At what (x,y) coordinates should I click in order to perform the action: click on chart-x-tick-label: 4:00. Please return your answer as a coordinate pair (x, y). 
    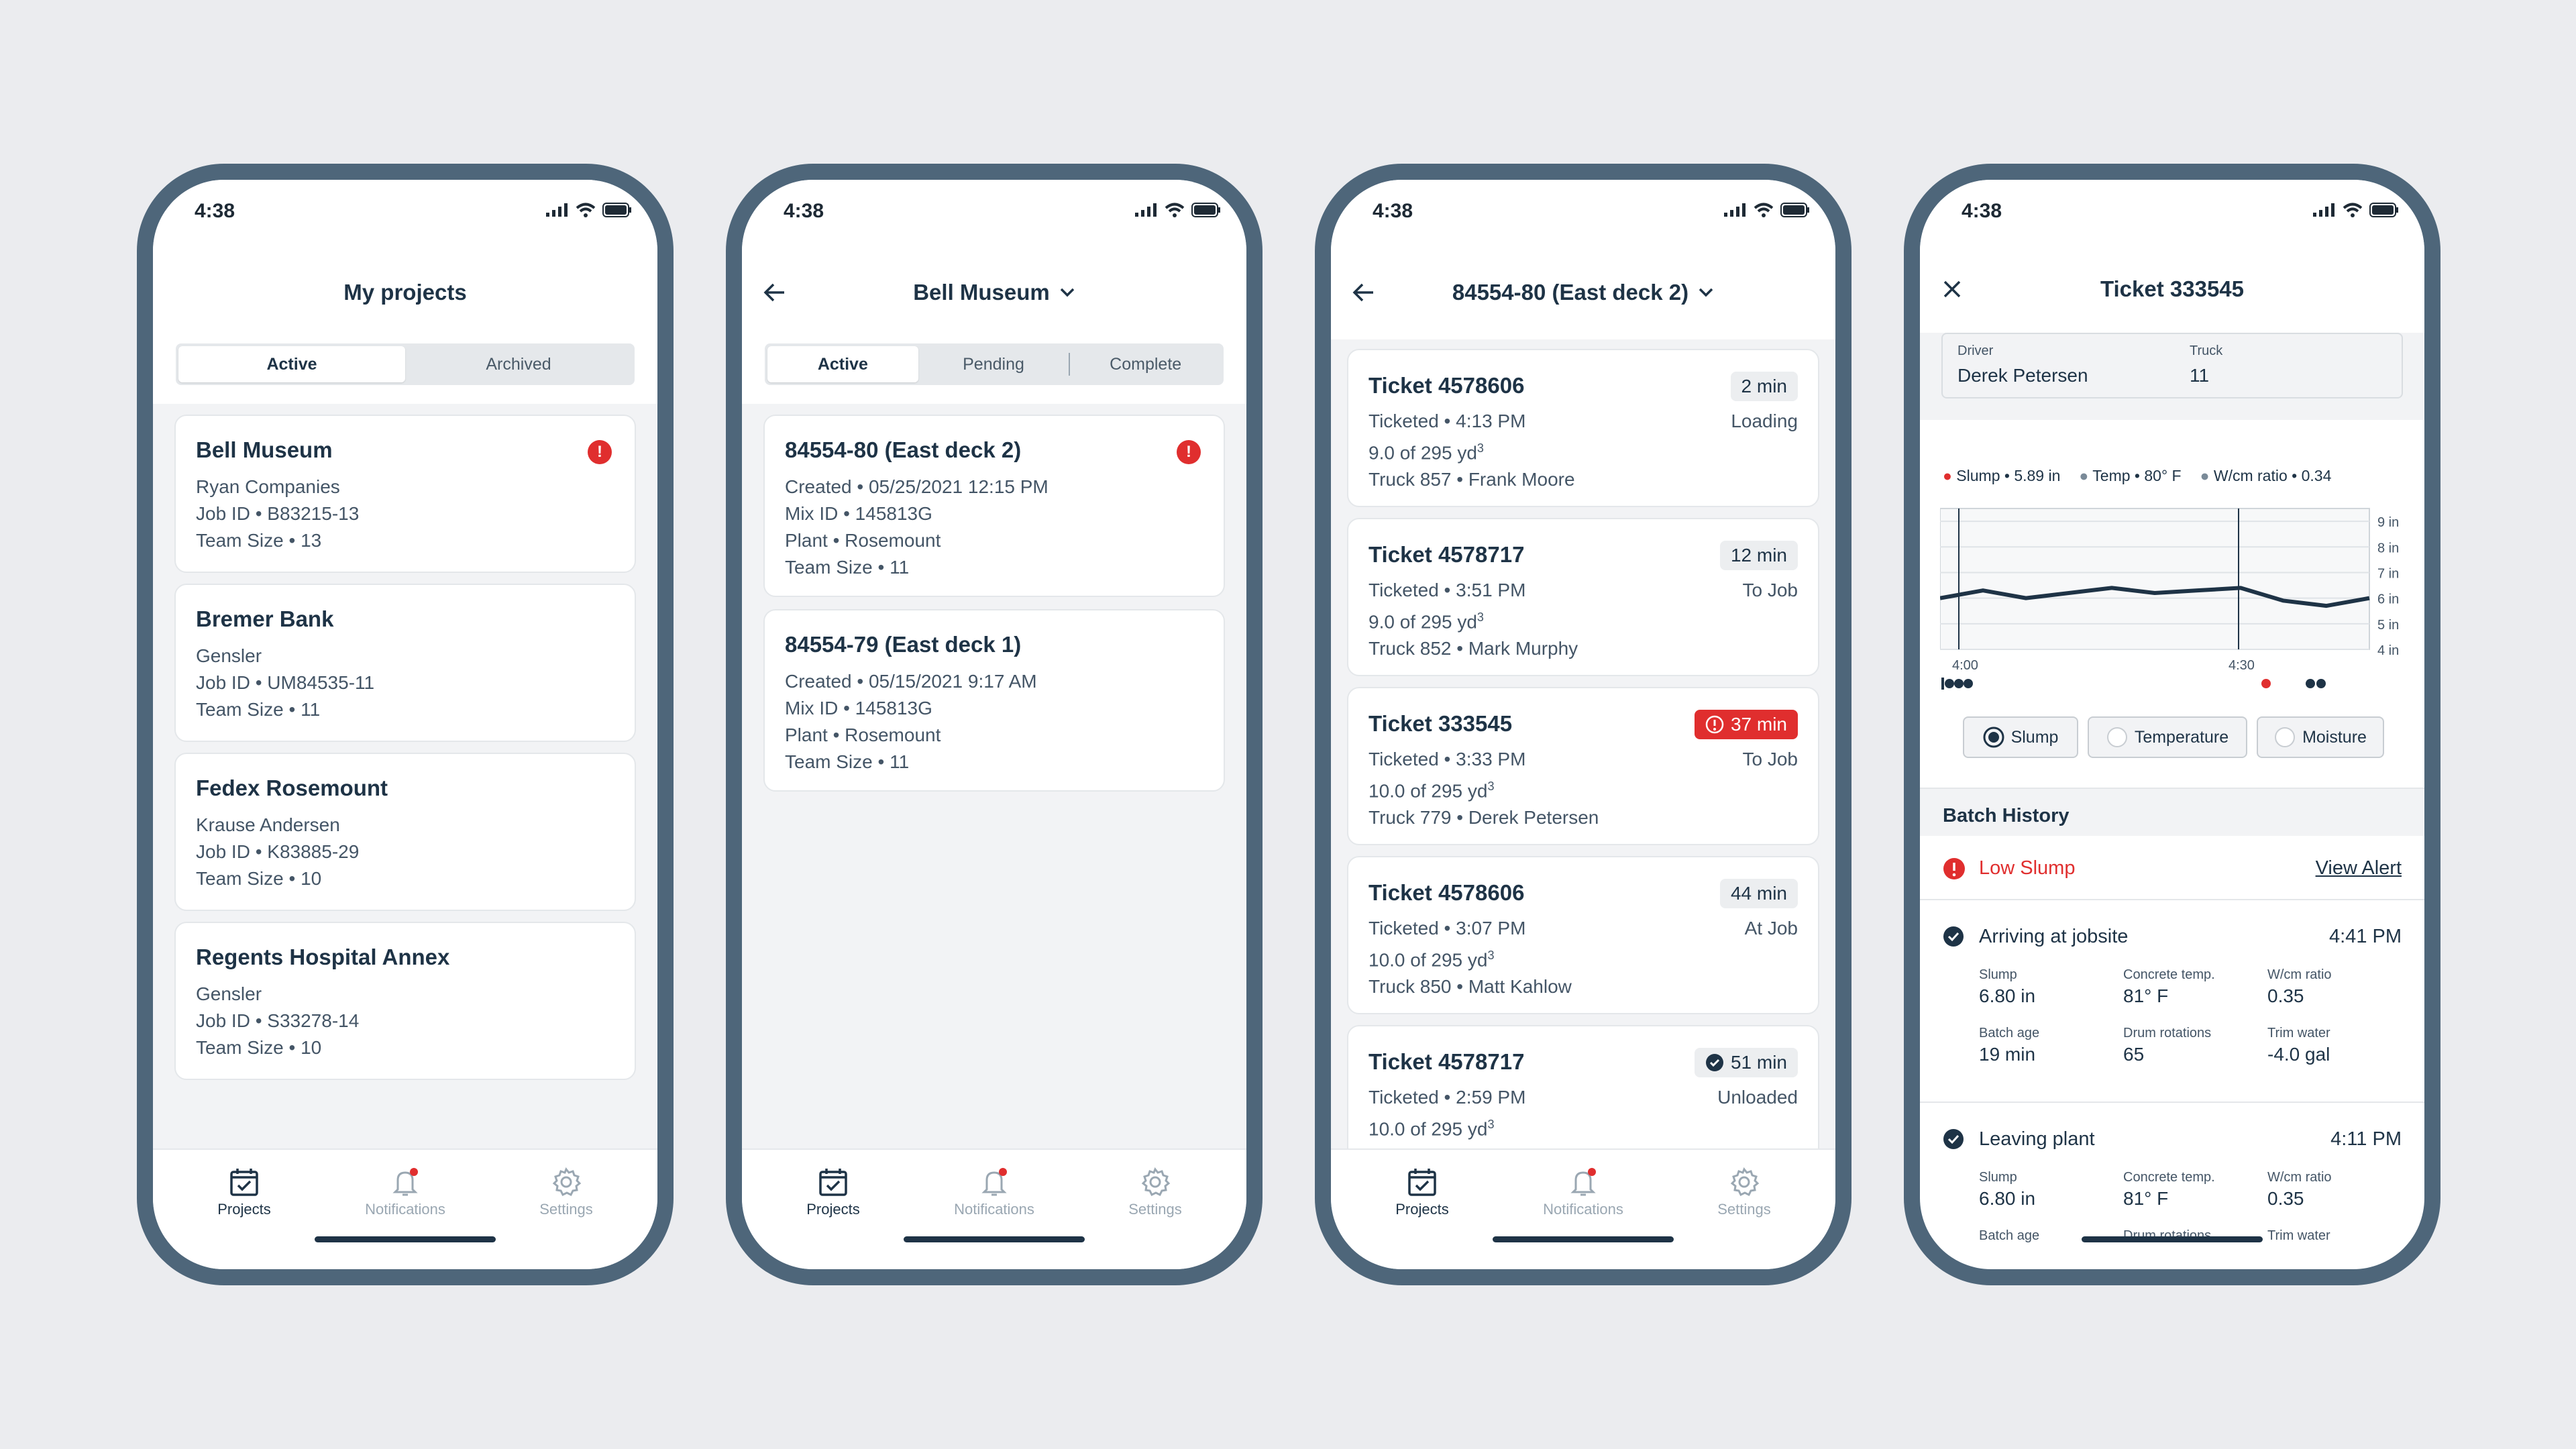
    Looking at the image, I should click on (1965, 665).